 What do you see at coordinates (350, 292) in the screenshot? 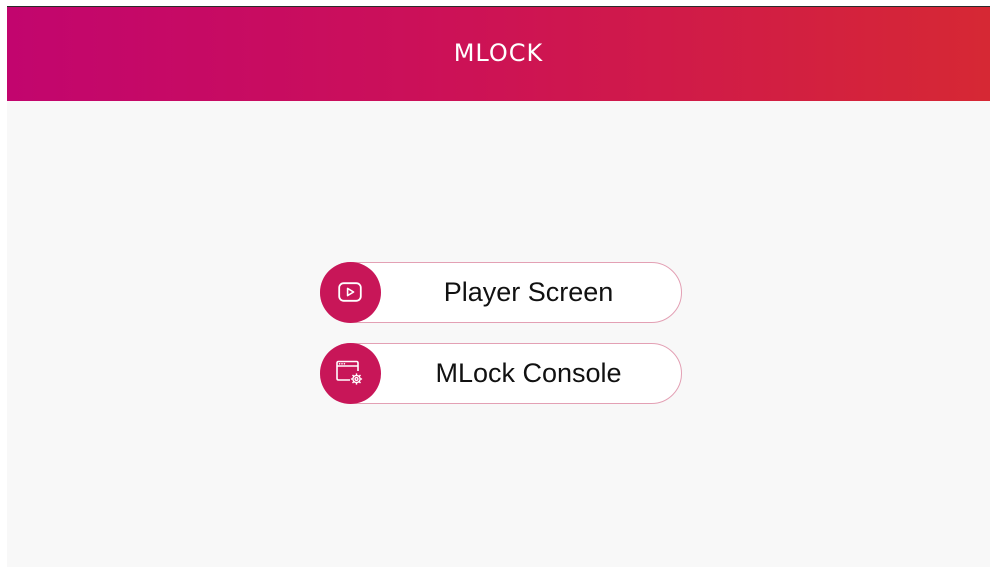
I see `play-video-icon` at bounding box center [350, 292].